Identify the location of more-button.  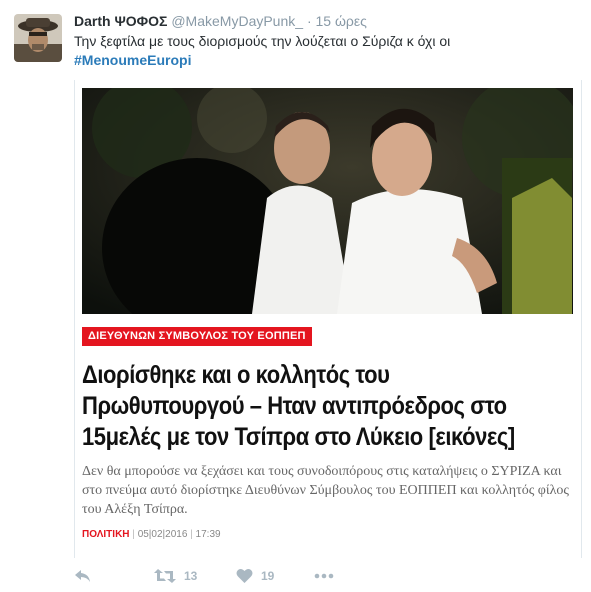
(324, 576).